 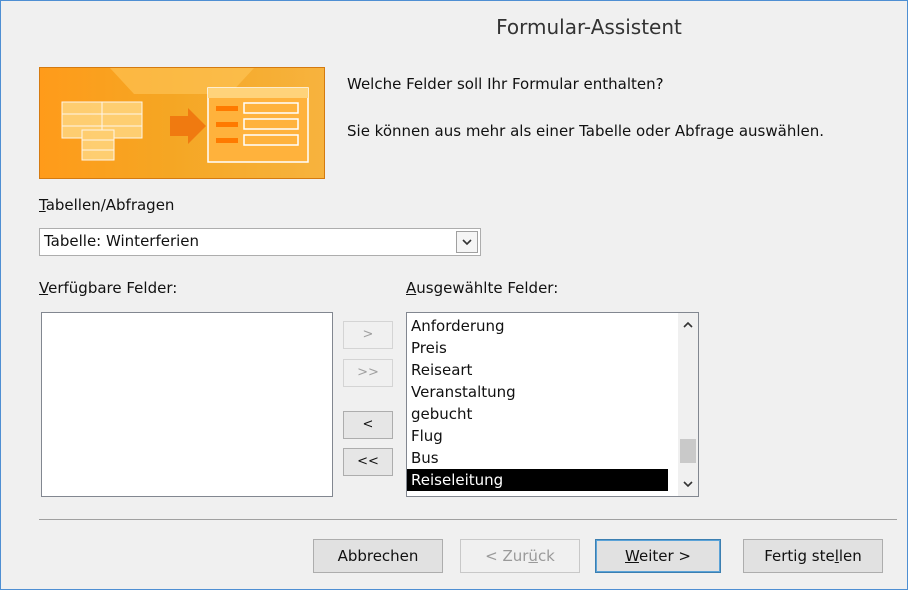 I want to click on list-item: Veranstaltung, so click(x=552, y=392).